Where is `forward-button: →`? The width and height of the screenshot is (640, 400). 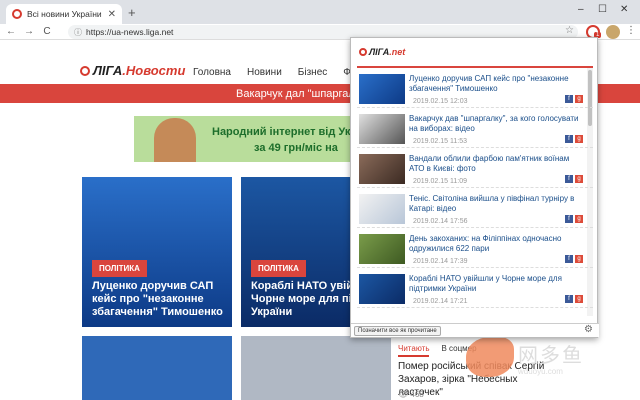
forward-button: → is located at coordinates (29, 31).